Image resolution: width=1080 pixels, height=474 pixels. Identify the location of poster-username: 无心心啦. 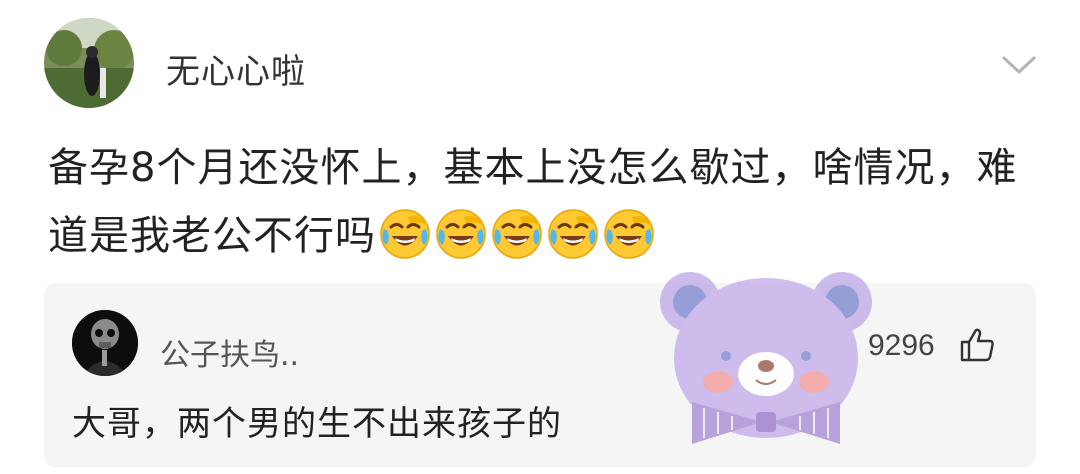
(236, 68).